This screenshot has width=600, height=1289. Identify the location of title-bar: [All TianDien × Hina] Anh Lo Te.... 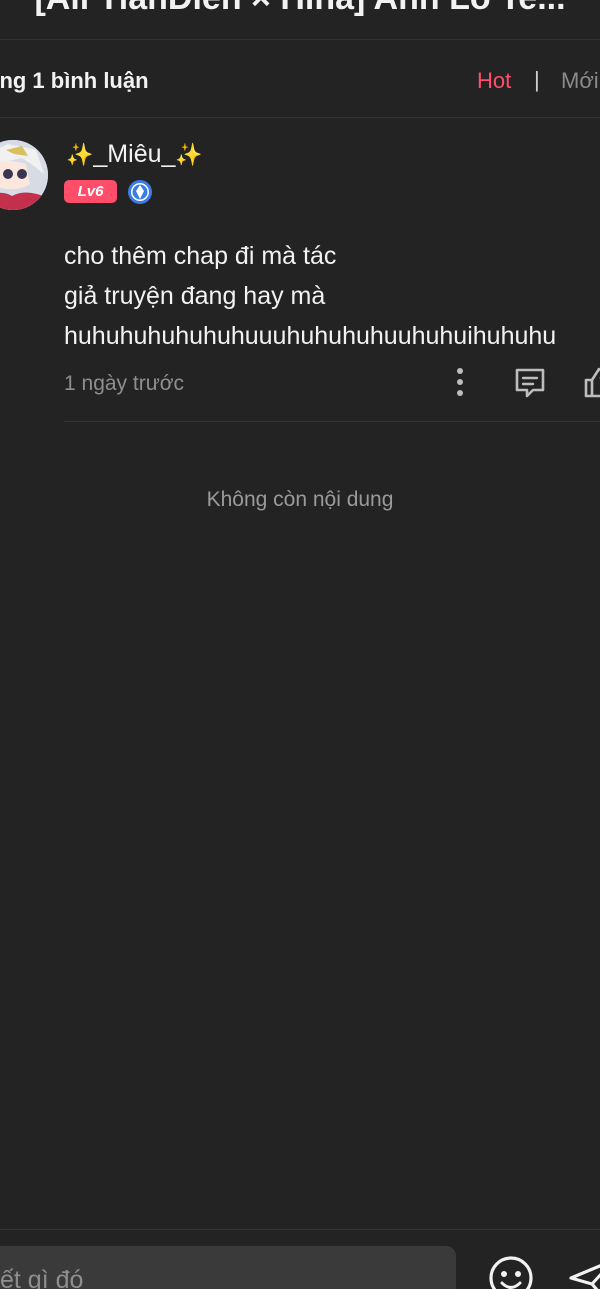
(300, 20).